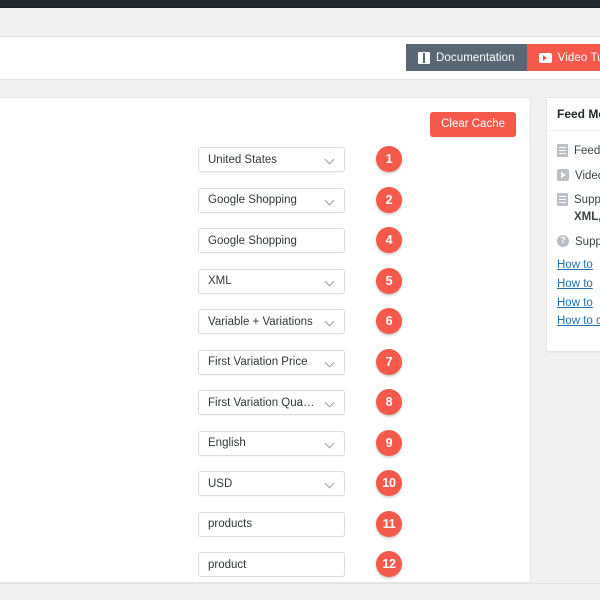 Image resolution: width=600 pixels, height=600 pixels. What do you see at coordinates (271, 483) in the screenshot?
I see `select-field: USD` at bounding box center [271, 483].